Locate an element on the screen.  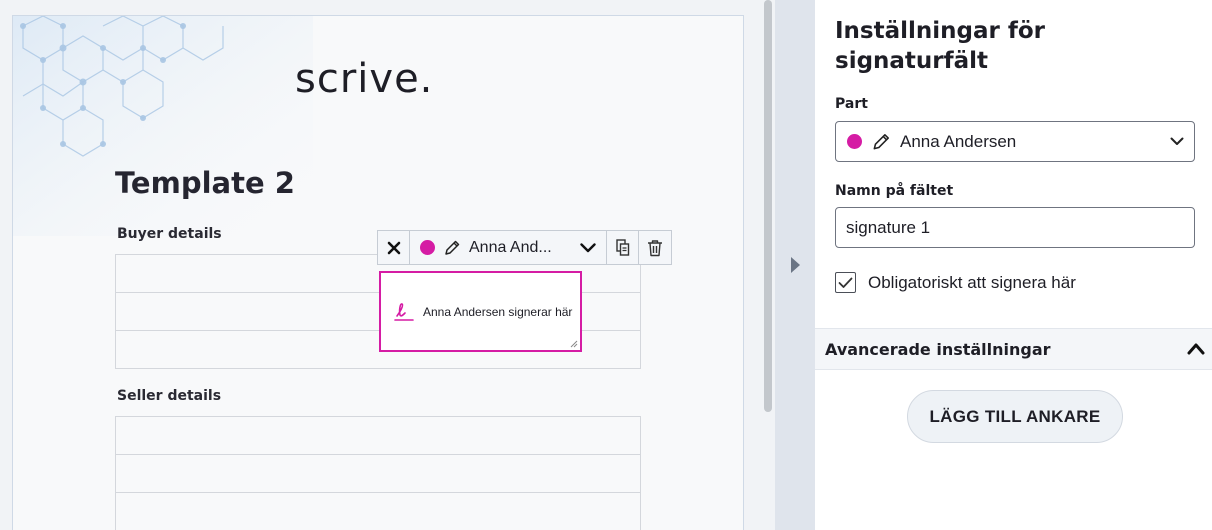
party-select-value: Anna Andersen is located at coordinates (958, 141).